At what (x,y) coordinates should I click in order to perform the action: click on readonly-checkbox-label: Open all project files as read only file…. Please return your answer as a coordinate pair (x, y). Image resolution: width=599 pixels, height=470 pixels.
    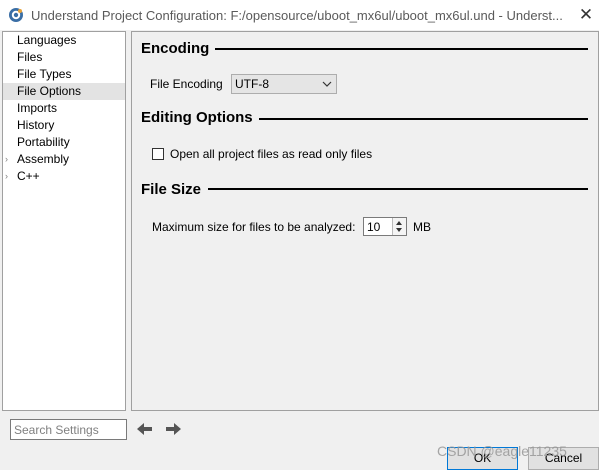
    Looking at the image, I should click on (271, 154).